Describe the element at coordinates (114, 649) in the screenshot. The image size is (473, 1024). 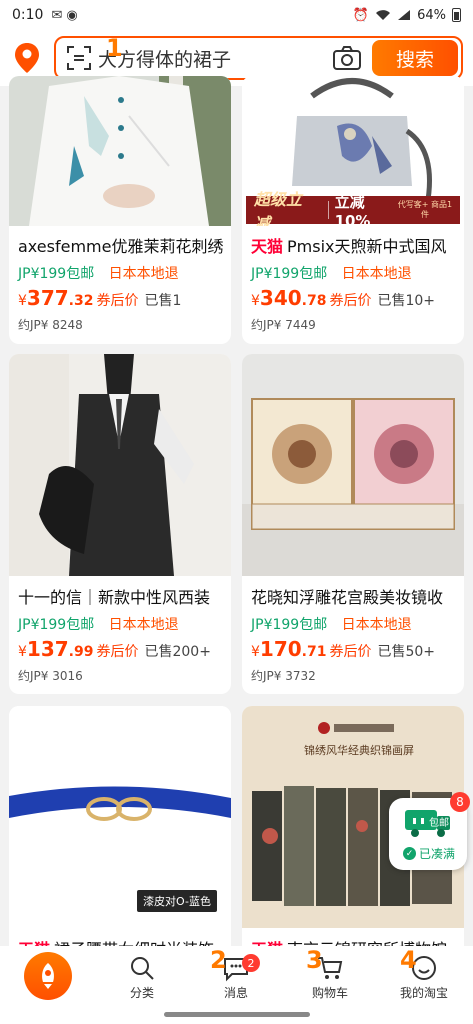
I see `product-price: ¥137.99 券后价 已售200+` at that location.